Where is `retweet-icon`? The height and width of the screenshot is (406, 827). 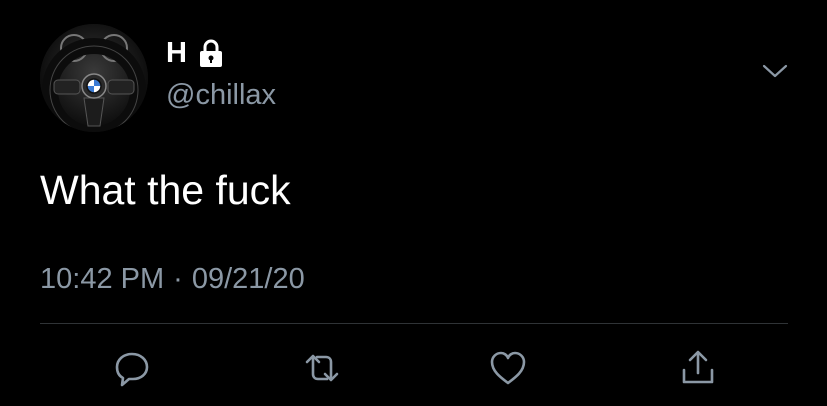
retweet-icon is located at coordinates (322, 368).